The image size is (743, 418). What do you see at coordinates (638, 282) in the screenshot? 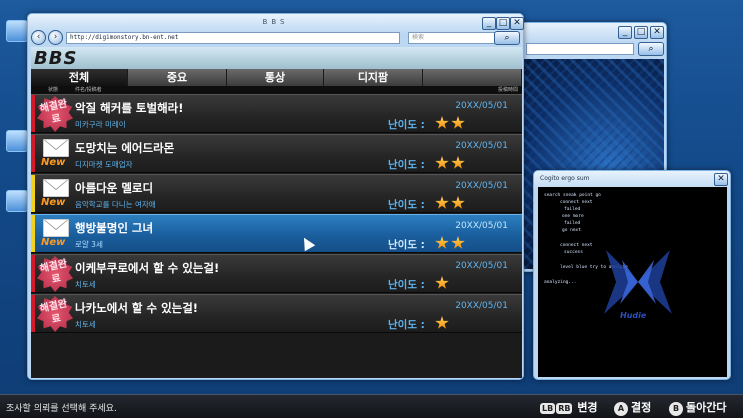
I see `butterfly-logo-icon` at bounding box center [638, 282].